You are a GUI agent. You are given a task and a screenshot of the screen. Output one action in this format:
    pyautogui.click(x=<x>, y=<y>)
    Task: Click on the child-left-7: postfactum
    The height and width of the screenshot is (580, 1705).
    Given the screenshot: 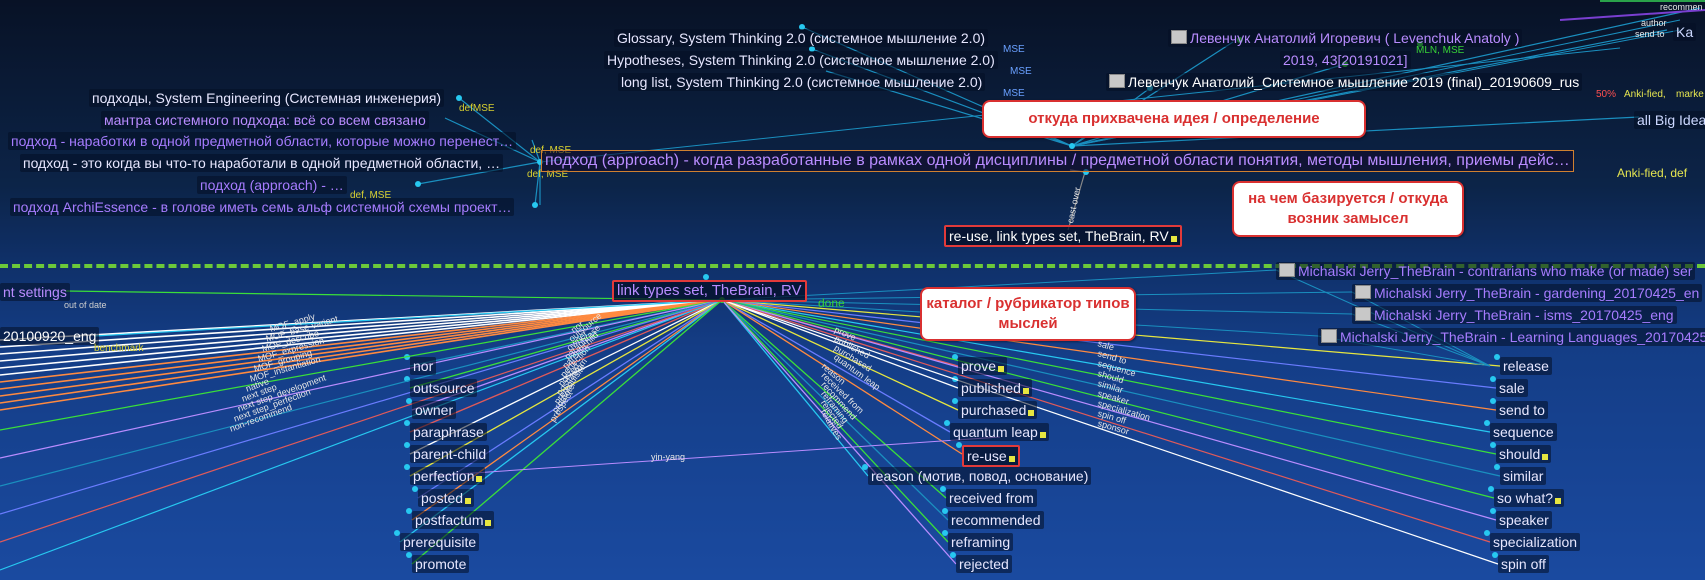 What is the action you would take?
    pyautogui.click(x=453, y=520)
    